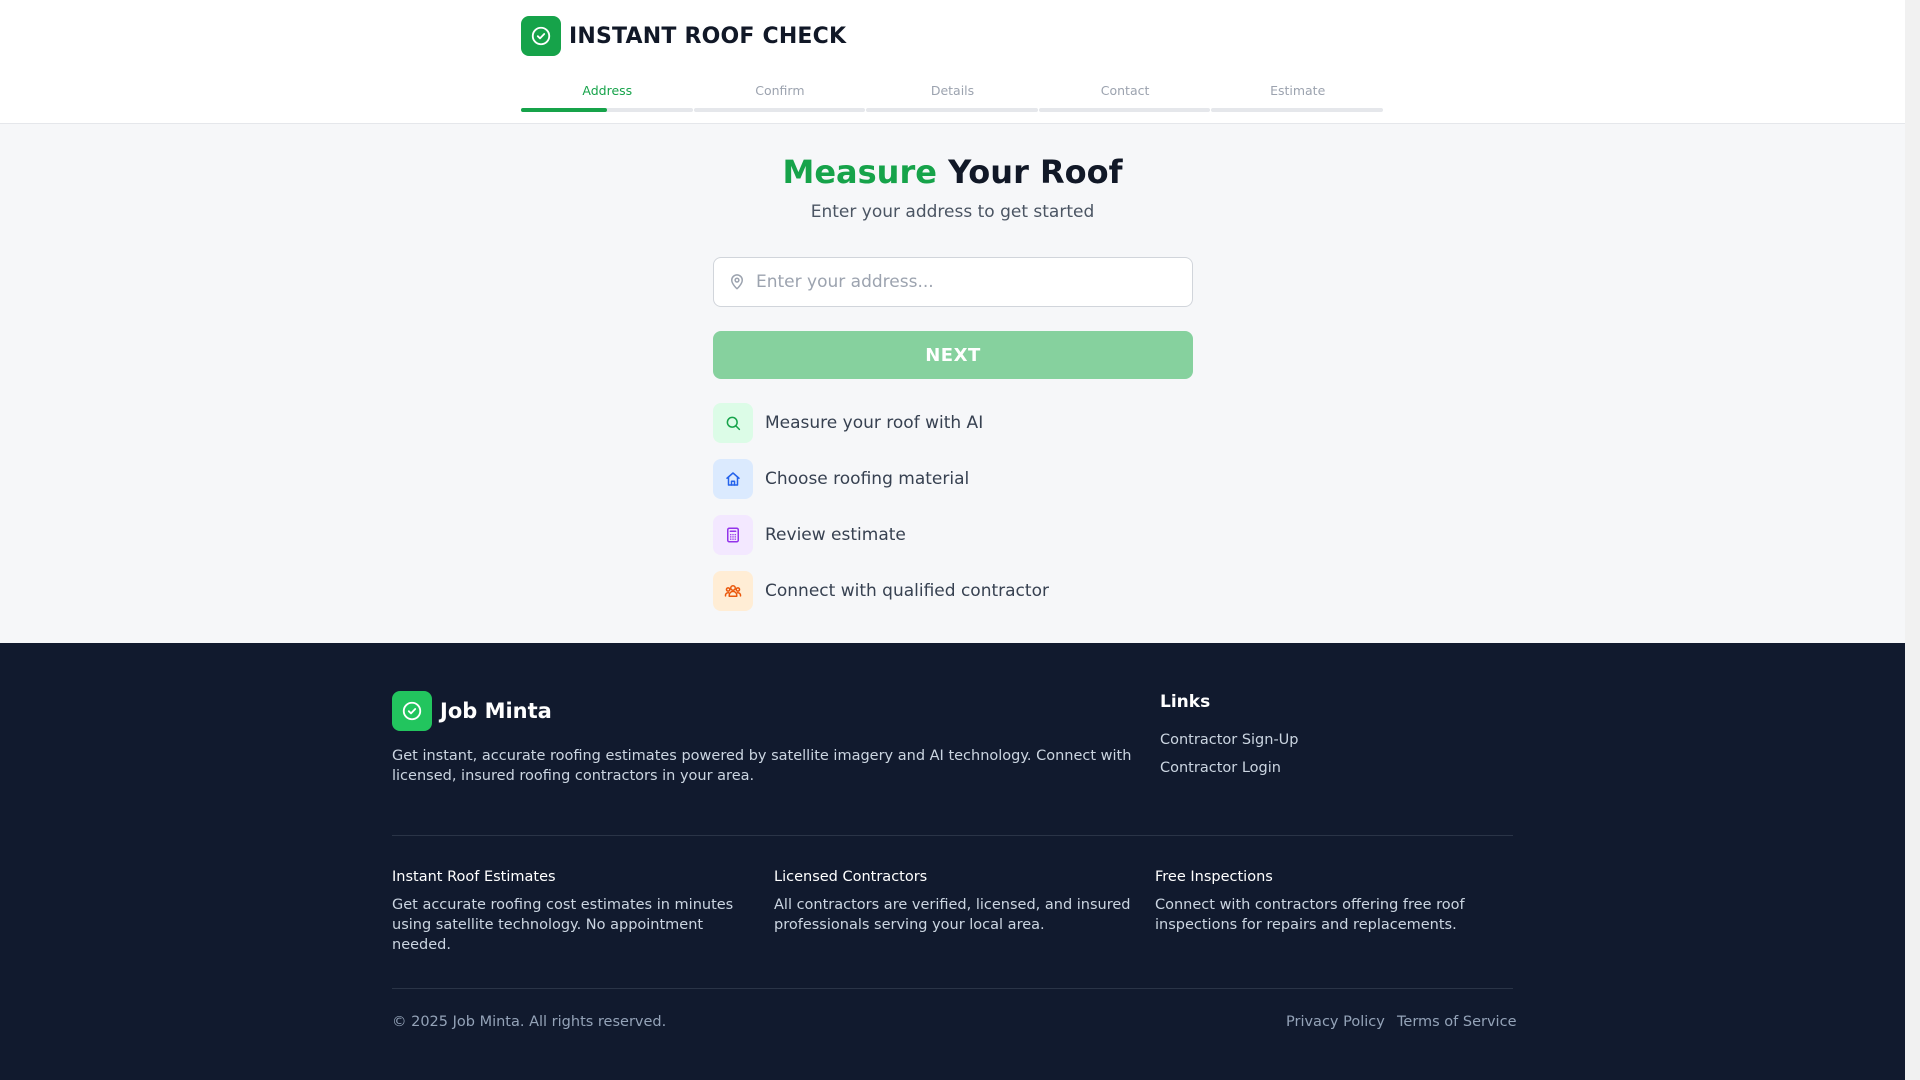  I want to click on search-icon, so click(733, 423).